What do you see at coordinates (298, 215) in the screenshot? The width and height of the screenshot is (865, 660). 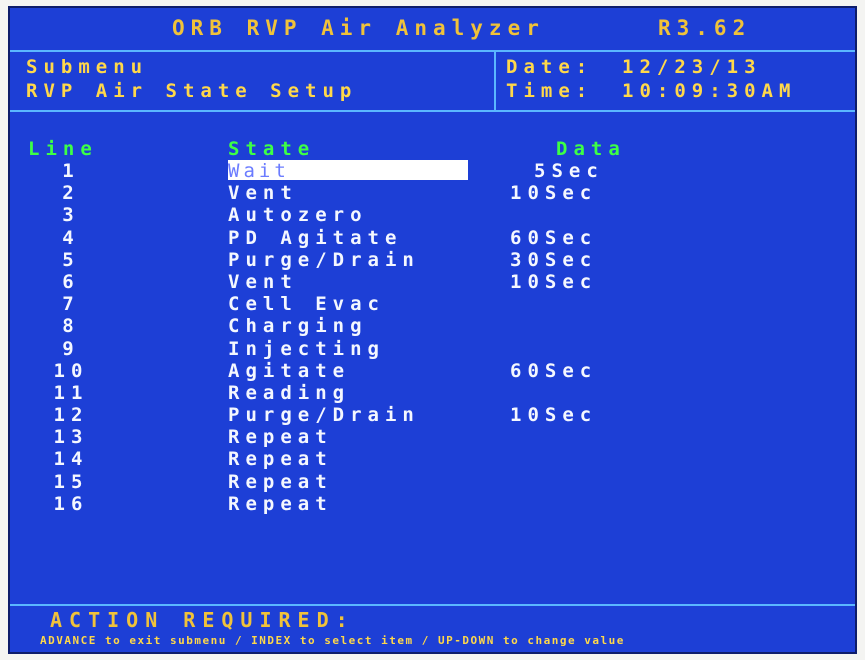 I see `state-name: Autozero` at bounding box center [298, 215].